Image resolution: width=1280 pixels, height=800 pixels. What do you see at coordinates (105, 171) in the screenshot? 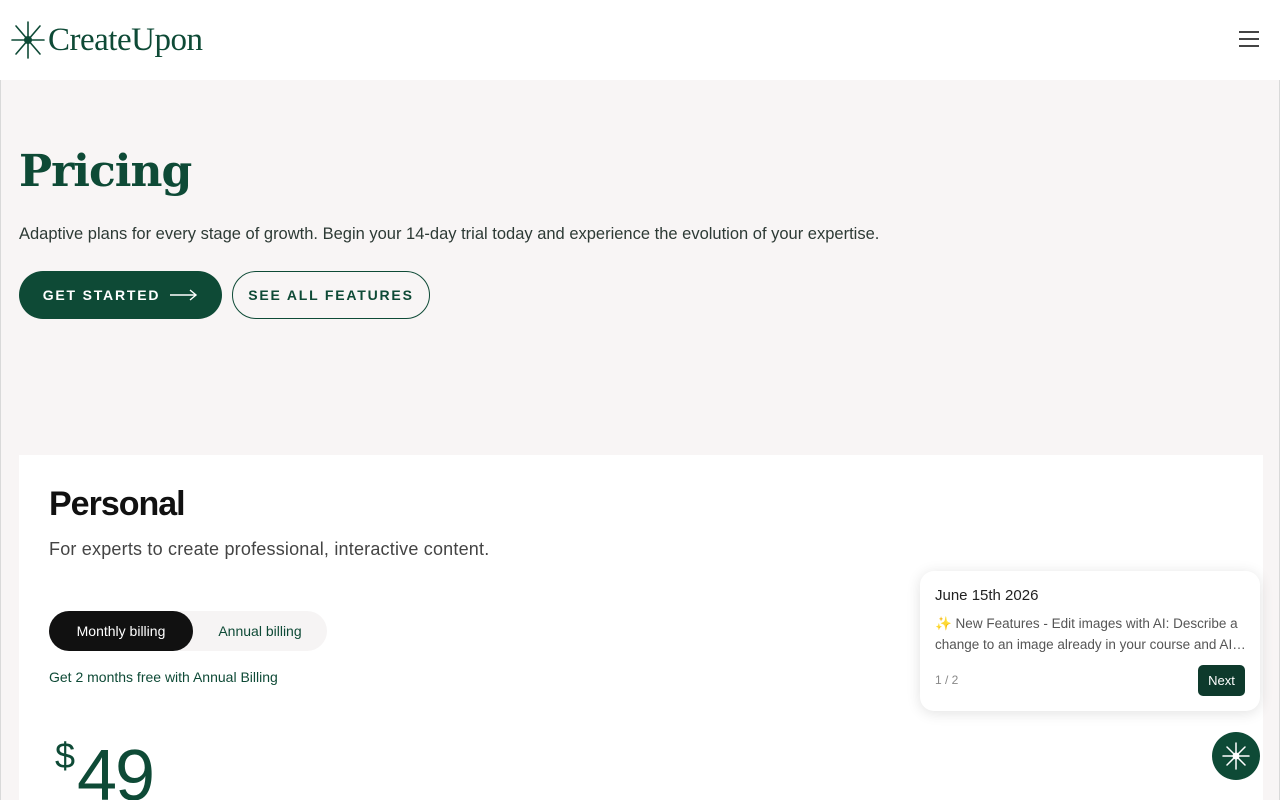
I see `page-title: Pricing` at bounding box center [105, 171].